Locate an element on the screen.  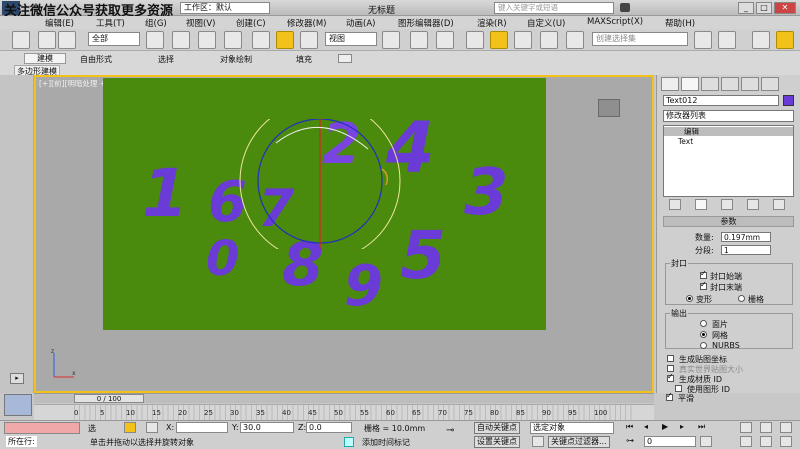
add-time-tag-label: 添加时间标记 is located at coordinates (386, 442).